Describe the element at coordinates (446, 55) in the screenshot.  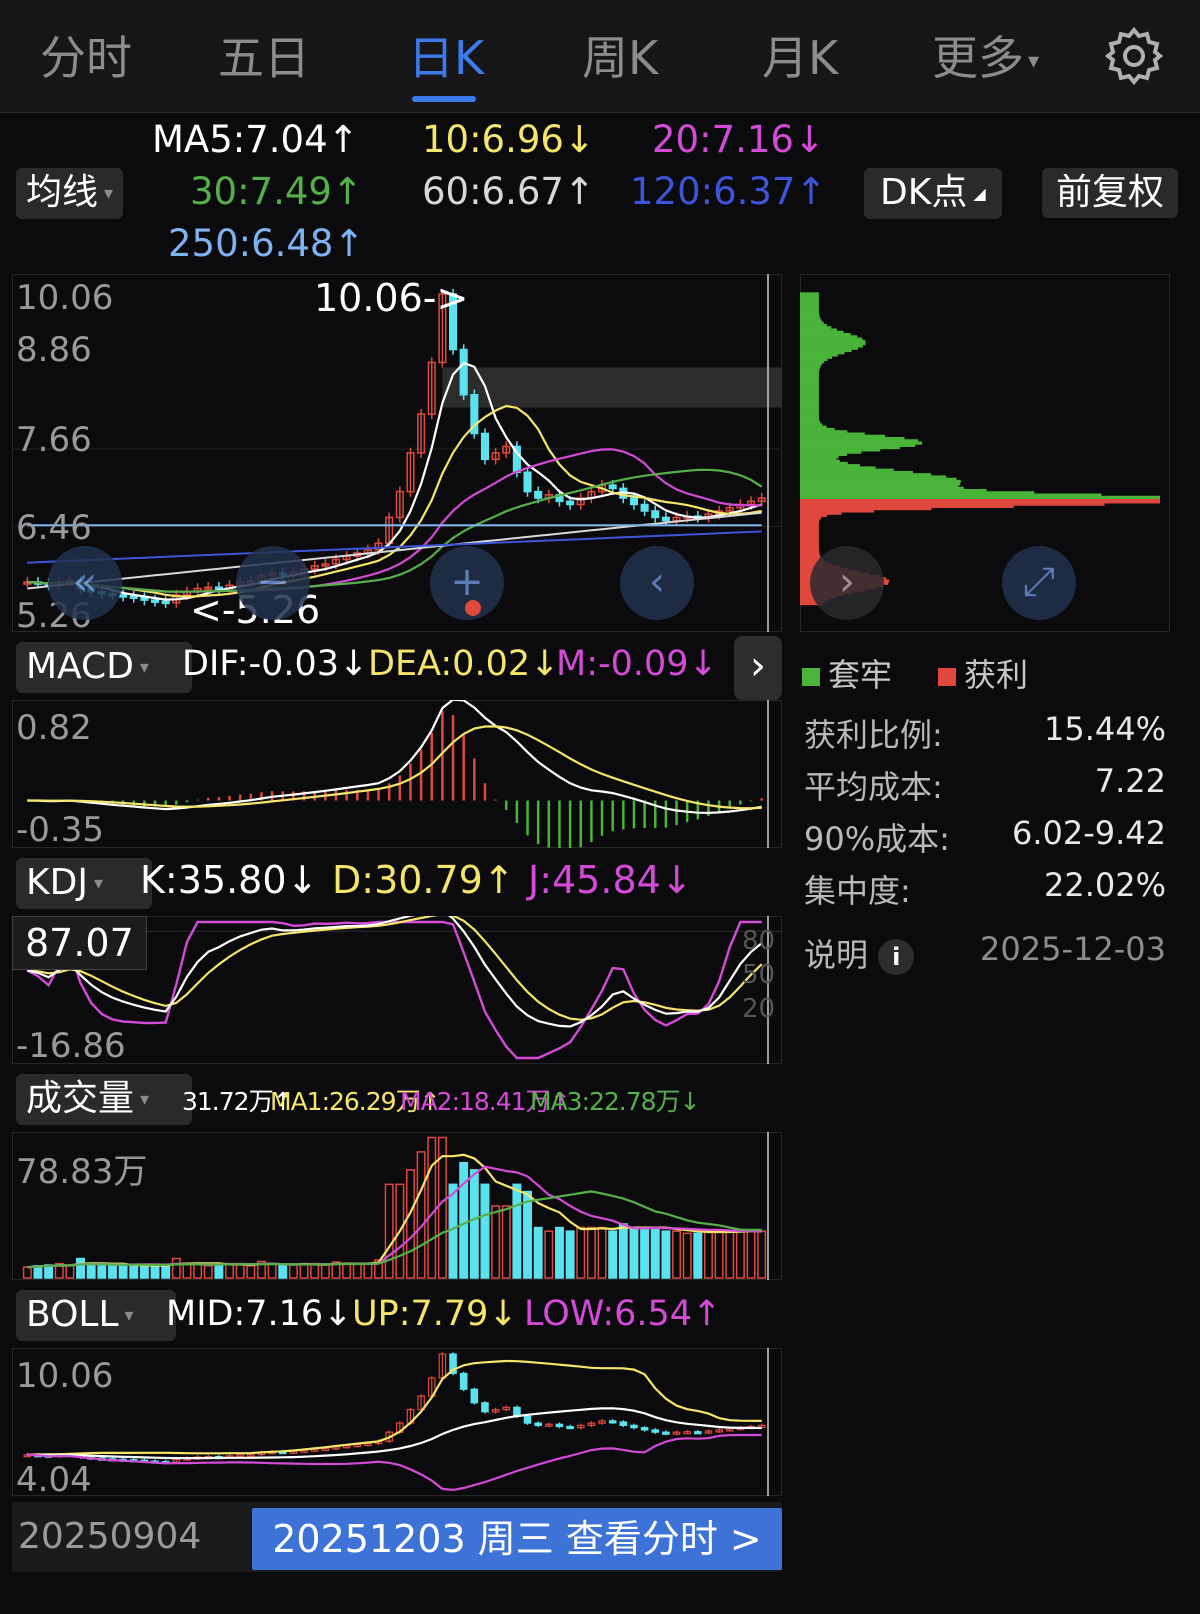
I see `tab-rik: 日K` at that location.